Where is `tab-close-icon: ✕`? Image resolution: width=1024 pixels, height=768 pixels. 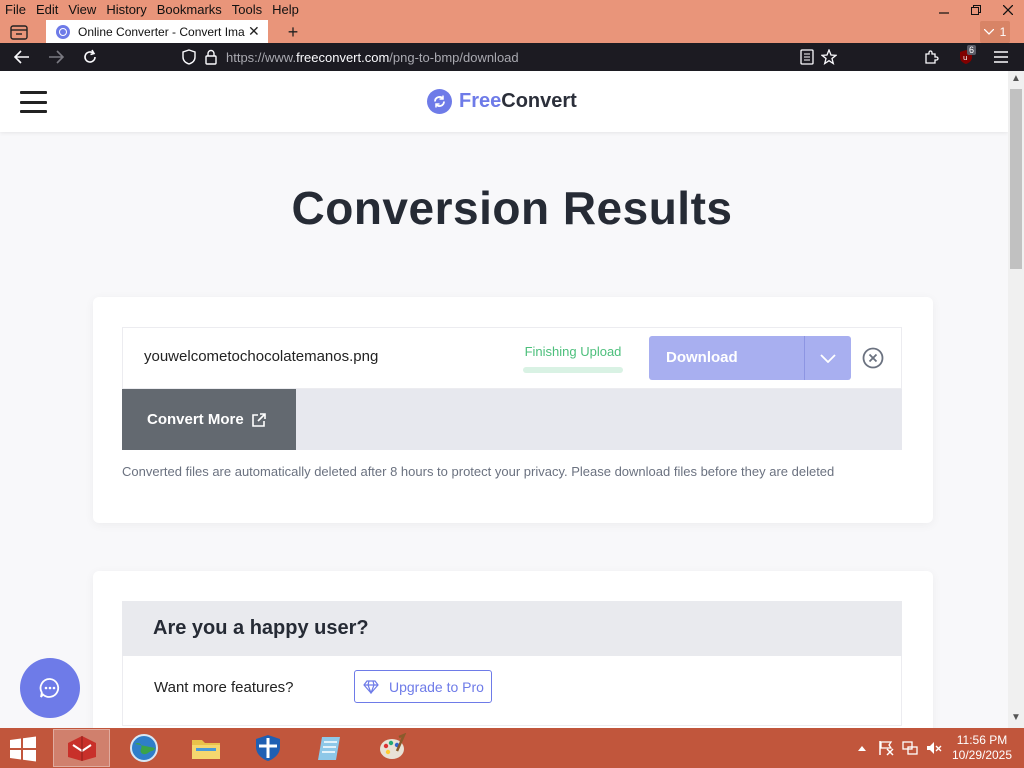 tab-close-icon: ✕ is located at coordinates (254, 31).